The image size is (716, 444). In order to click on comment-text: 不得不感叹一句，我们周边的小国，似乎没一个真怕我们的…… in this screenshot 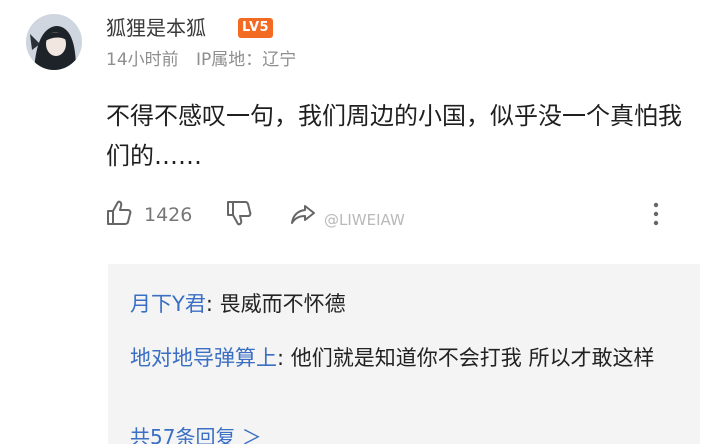, I will do `click(401, 136)`.